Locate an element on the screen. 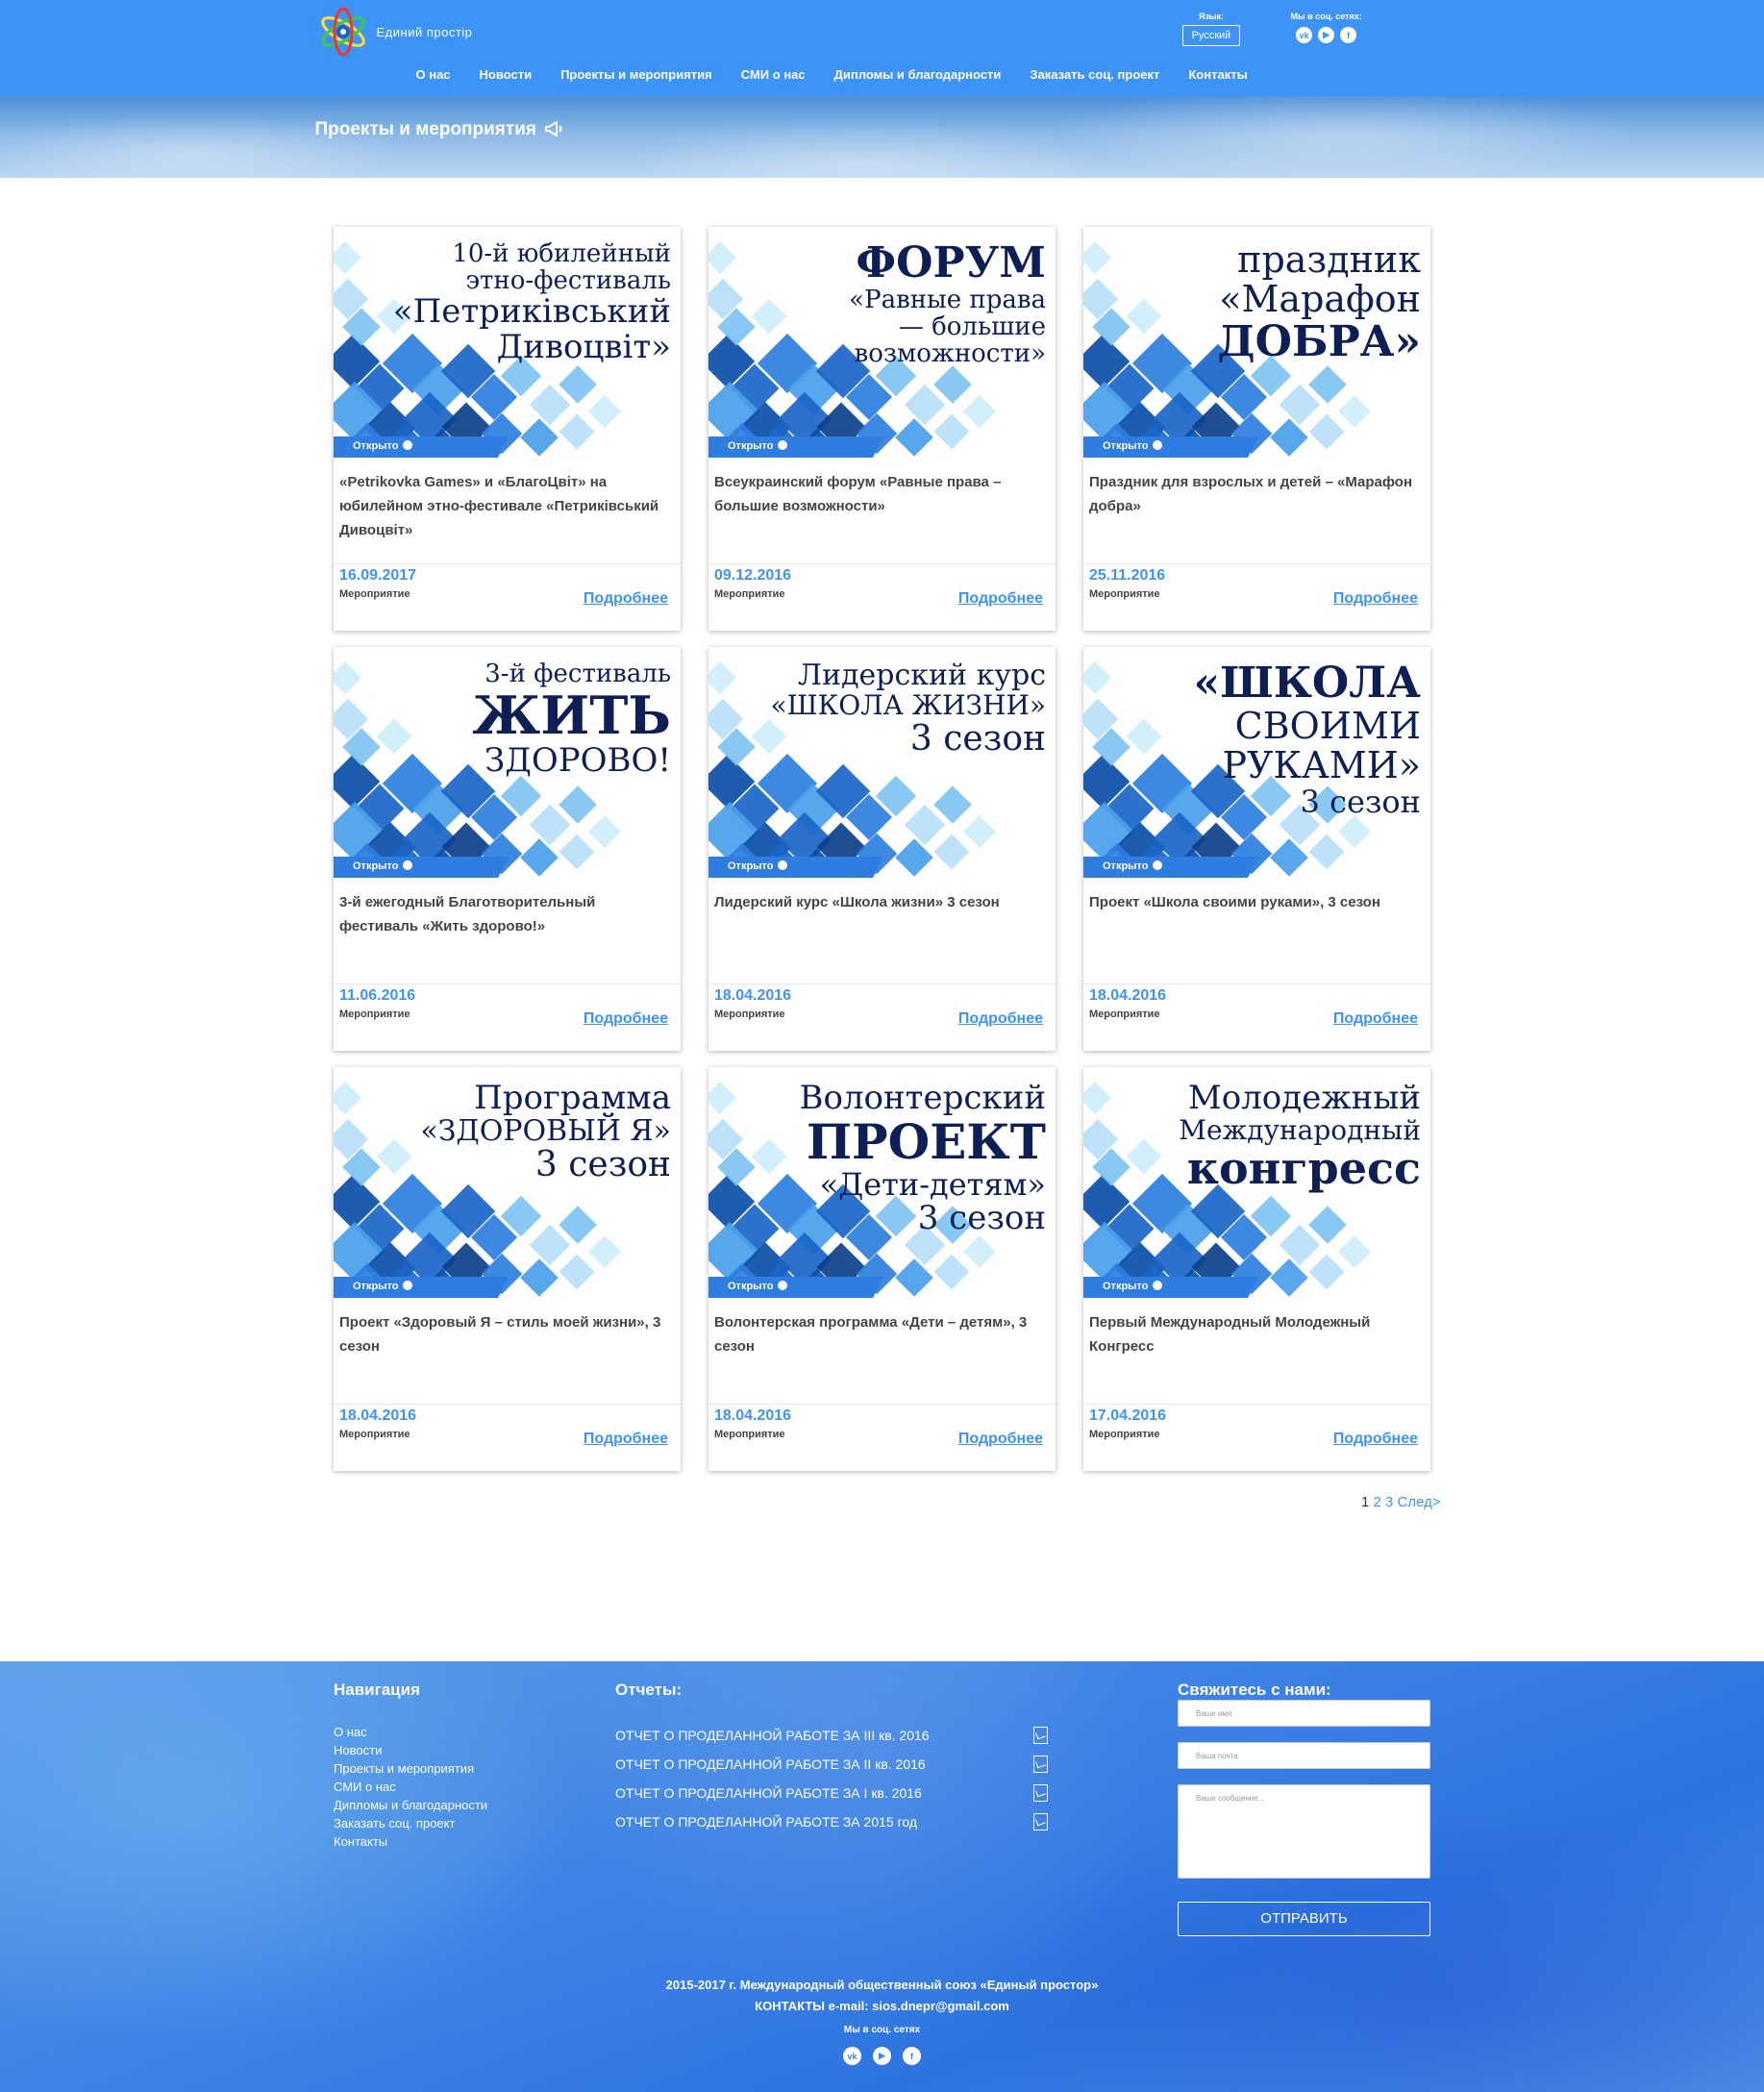 The height and width of the screenshot is (2092, 1764). page-banner: Проекты и мероприятия is located at coordinates (882, 137).